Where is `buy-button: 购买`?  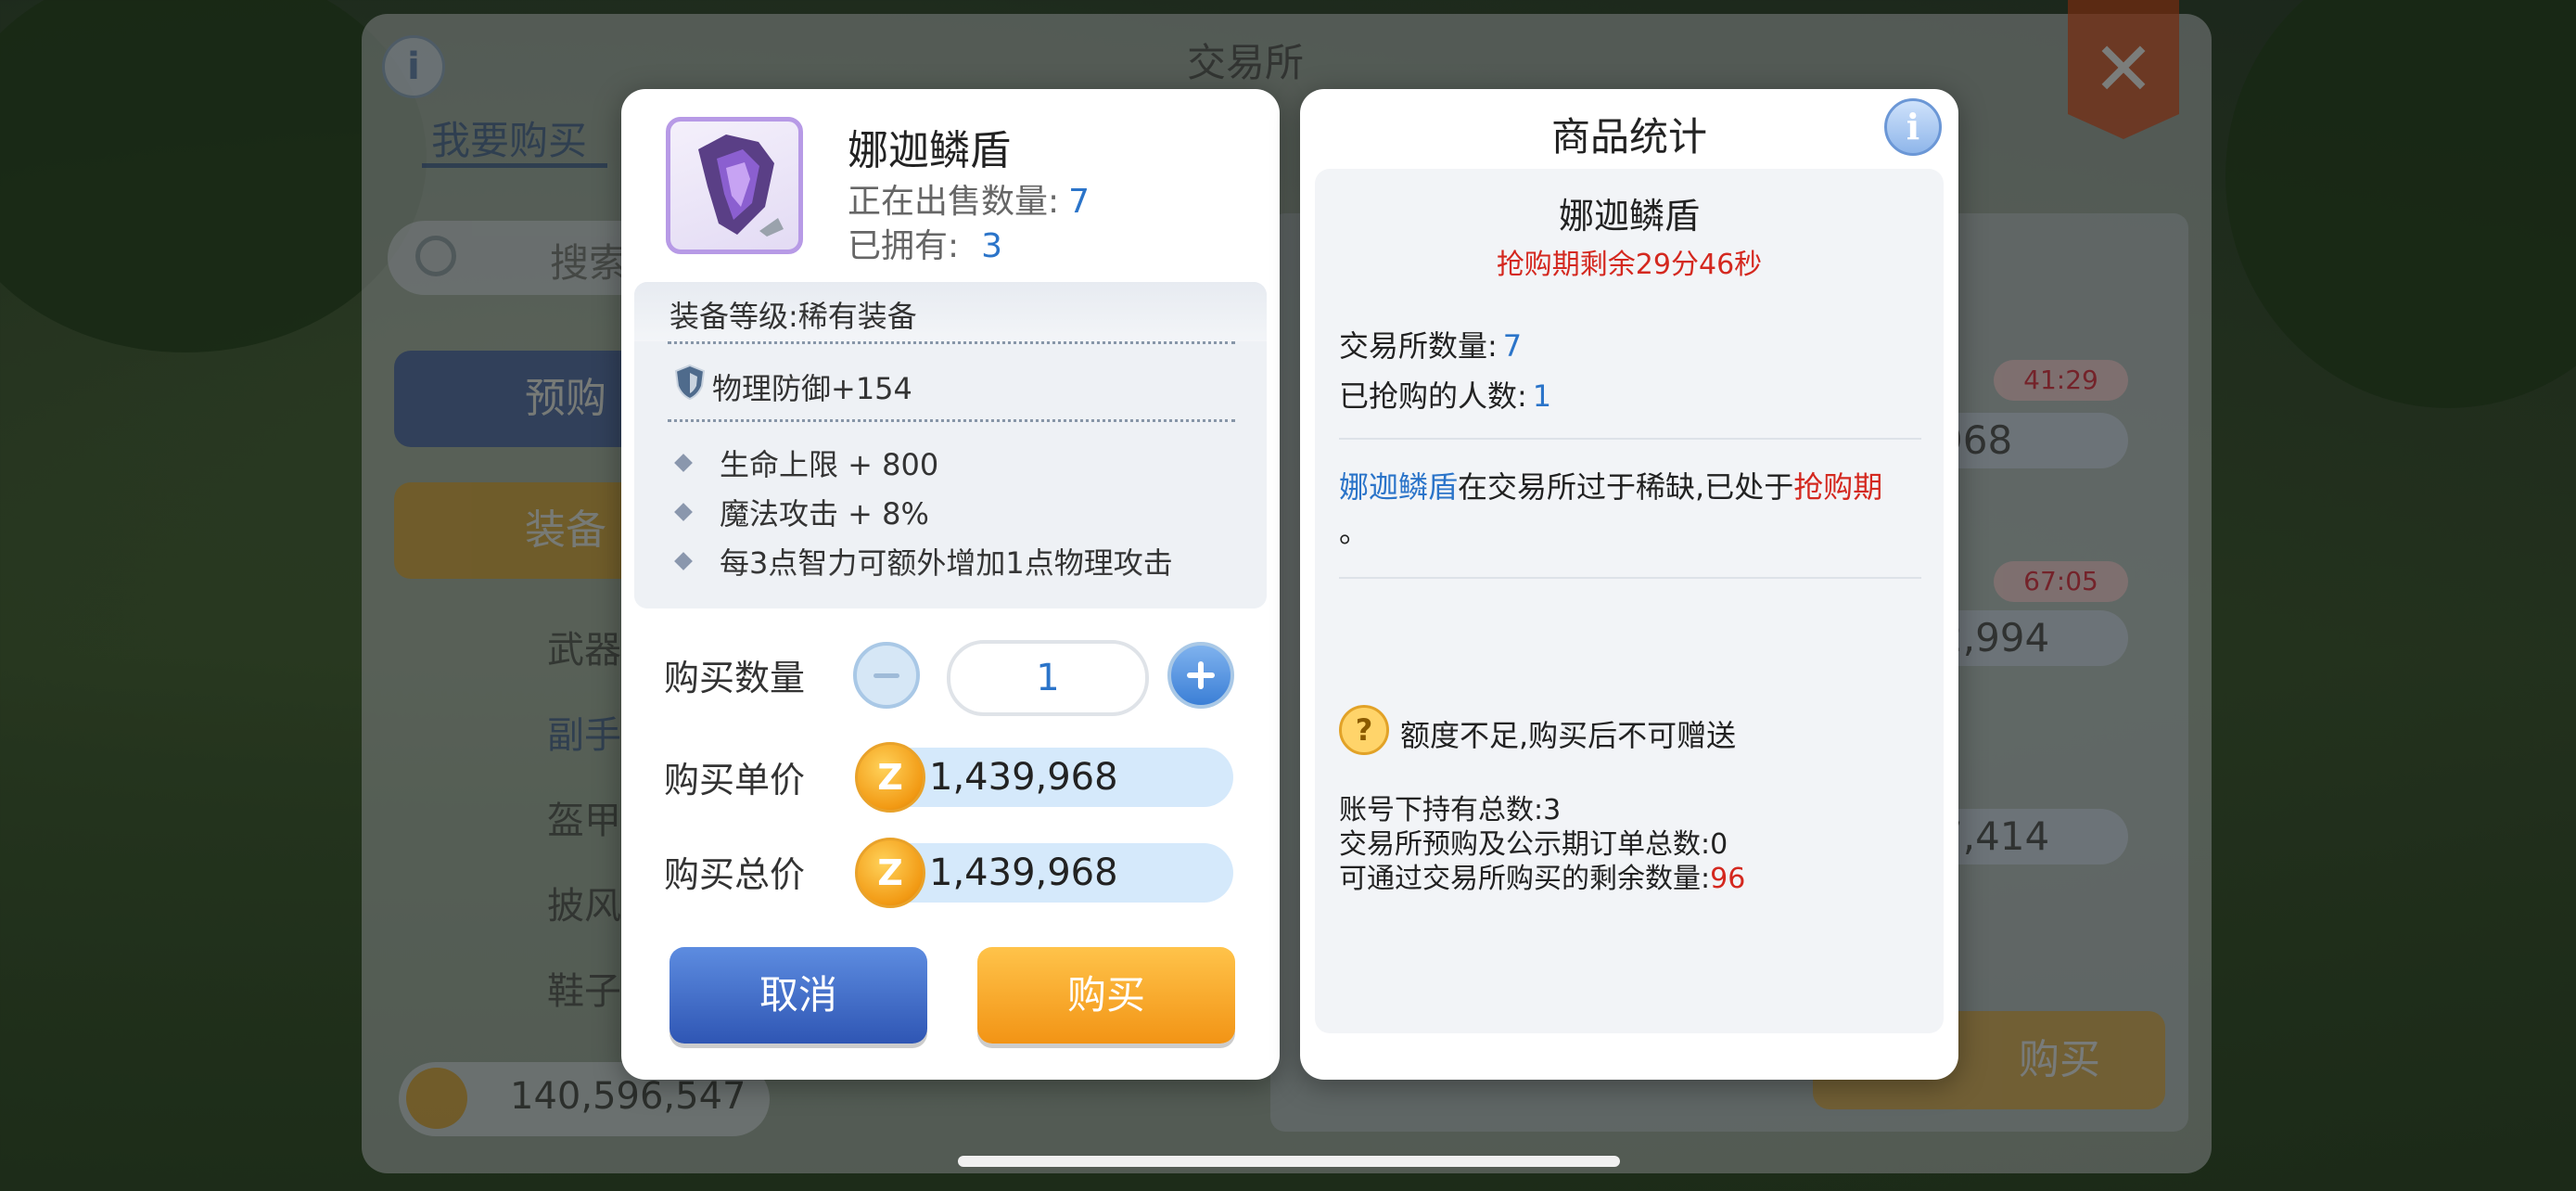
buy-button: 购买 is located at coordinates (1106, 996).